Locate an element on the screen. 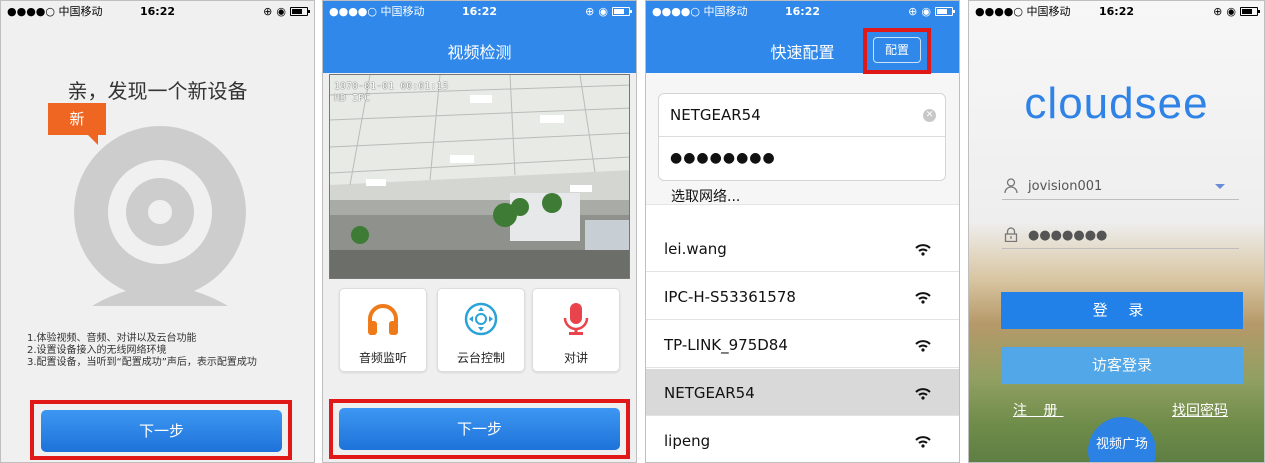  network-name: lei.wang is located at coordinates (695, 249).